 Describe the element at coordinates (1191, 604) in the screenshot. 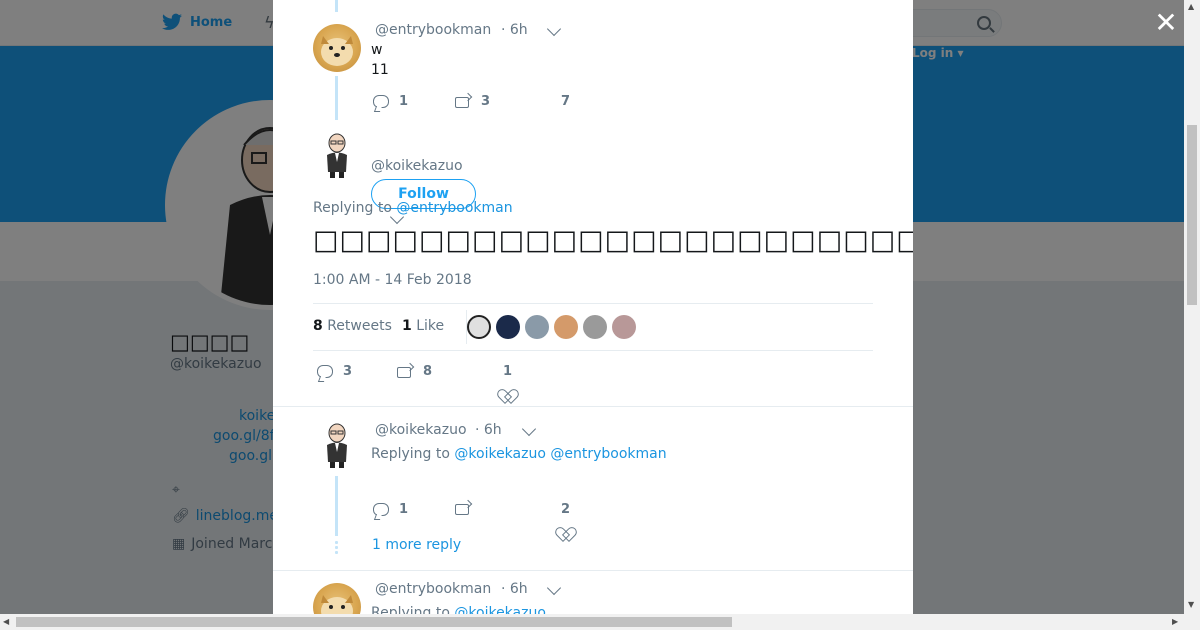

I see `scroll-down-arrow-icon: ▼` at that location.